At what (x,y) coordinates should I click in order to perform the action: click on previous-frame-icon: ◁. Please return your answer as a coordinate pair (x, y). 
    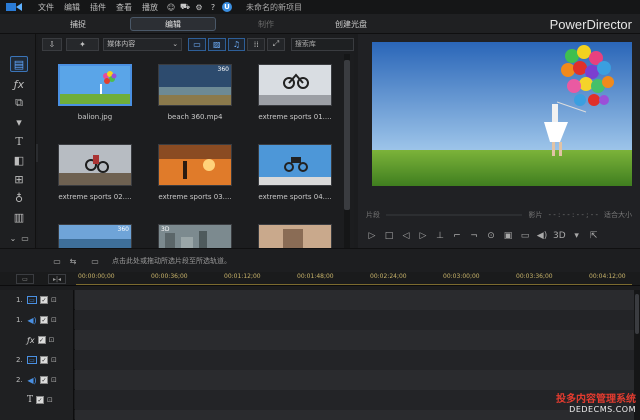
    Looking at the image, I should click on (406, 236).